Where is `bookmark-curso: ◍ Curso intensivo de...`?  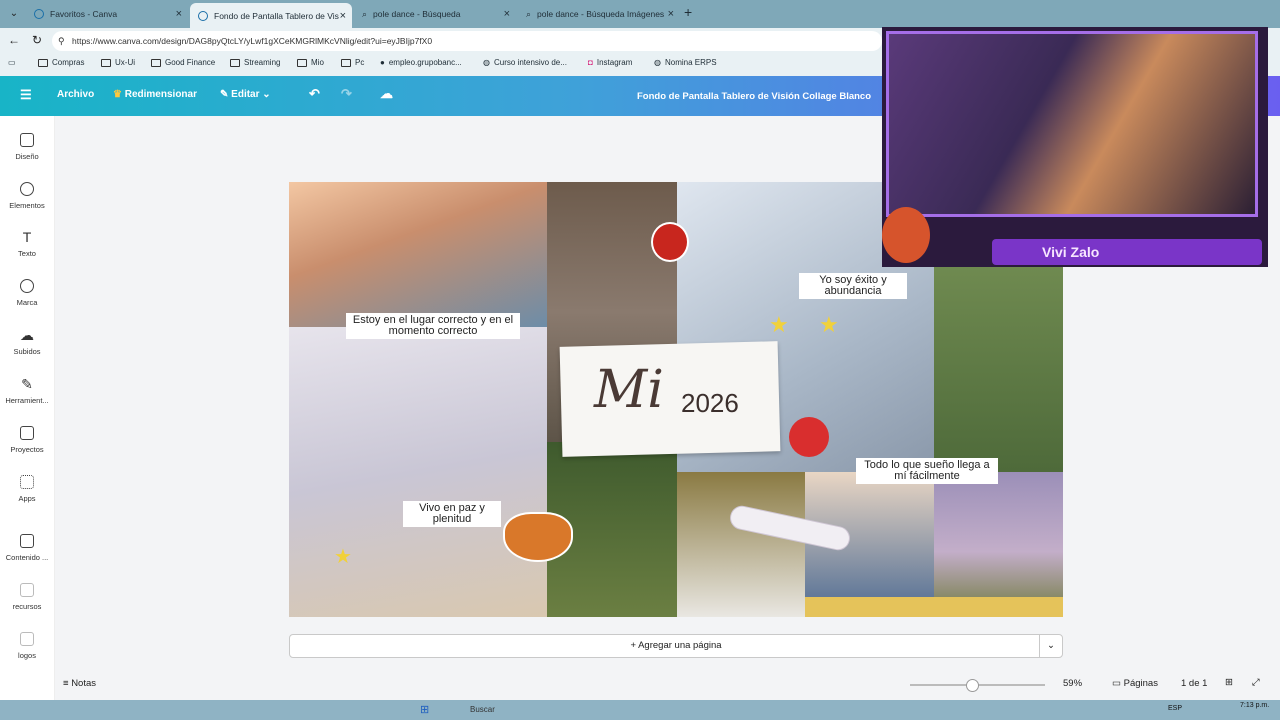 bookmark-curso: ◍ Curso intensivo de... is located at coordinates (525, 62).